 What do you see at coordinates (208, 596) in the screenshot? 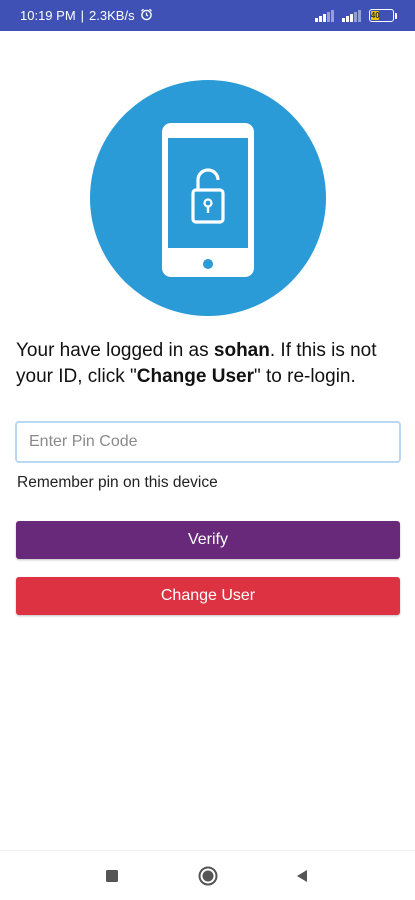
I see `change-user-button: Change User` at bounding box center [208, 596].